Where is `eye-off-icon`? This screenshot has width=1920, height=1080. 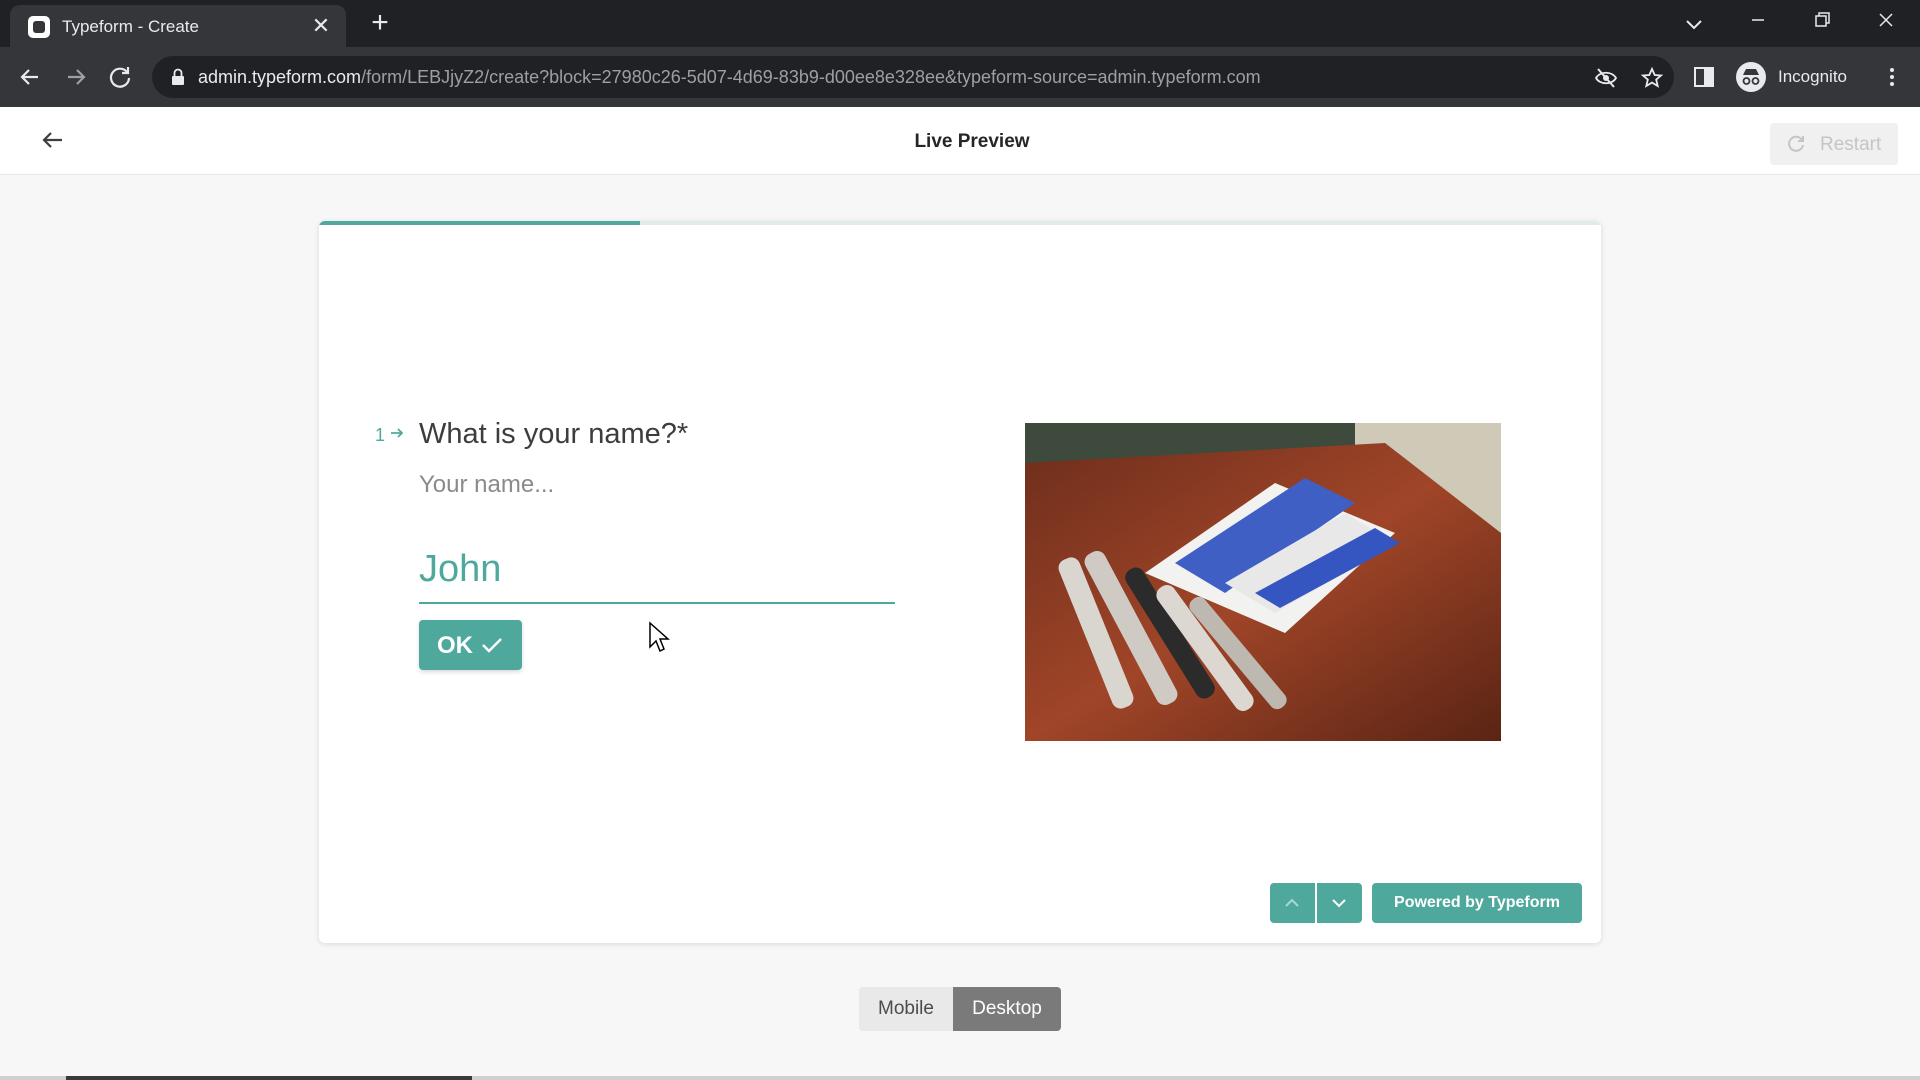
eye-off-icon is located at coordinates (1606, 78).